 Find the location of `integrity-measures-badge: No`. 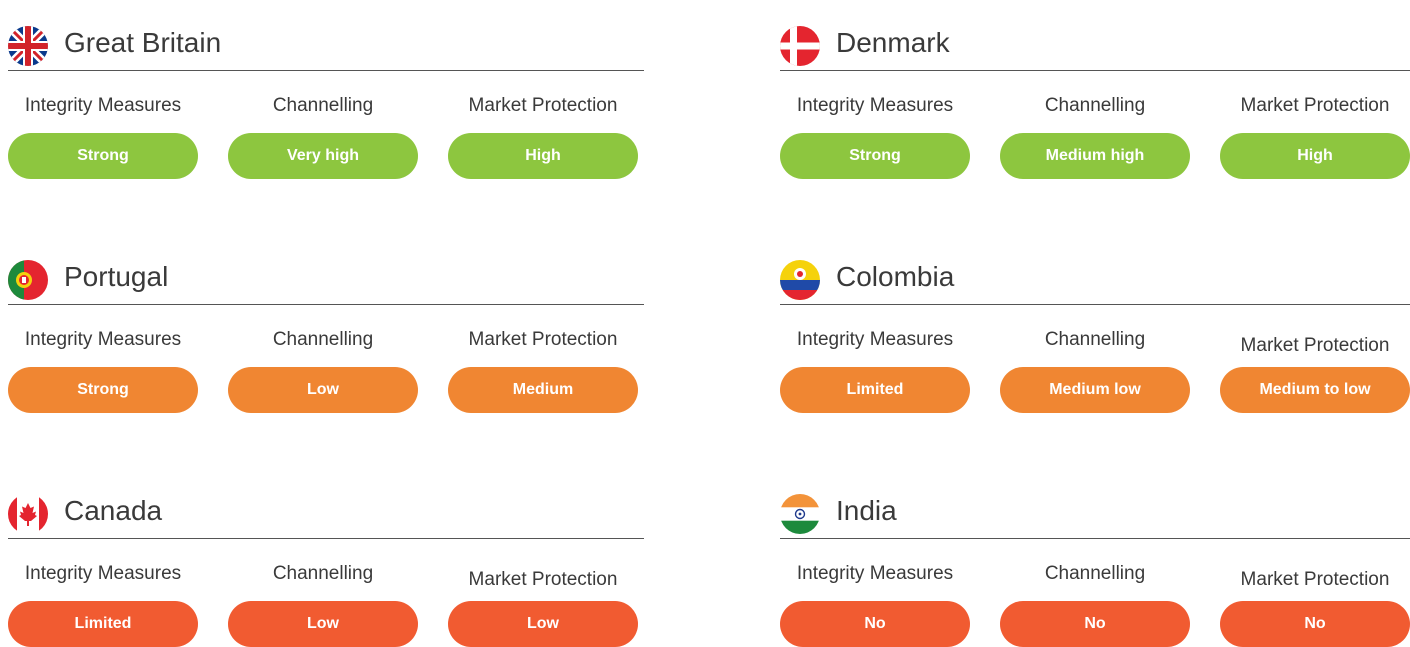

integrity-measures-badge: No is located at coordinates (875, 624).